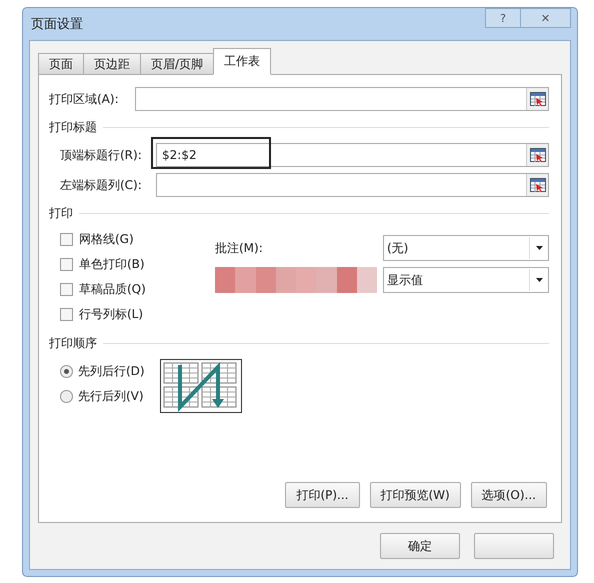  I want to click on checkbox-label: 单色打印(B), so click(112, 264).